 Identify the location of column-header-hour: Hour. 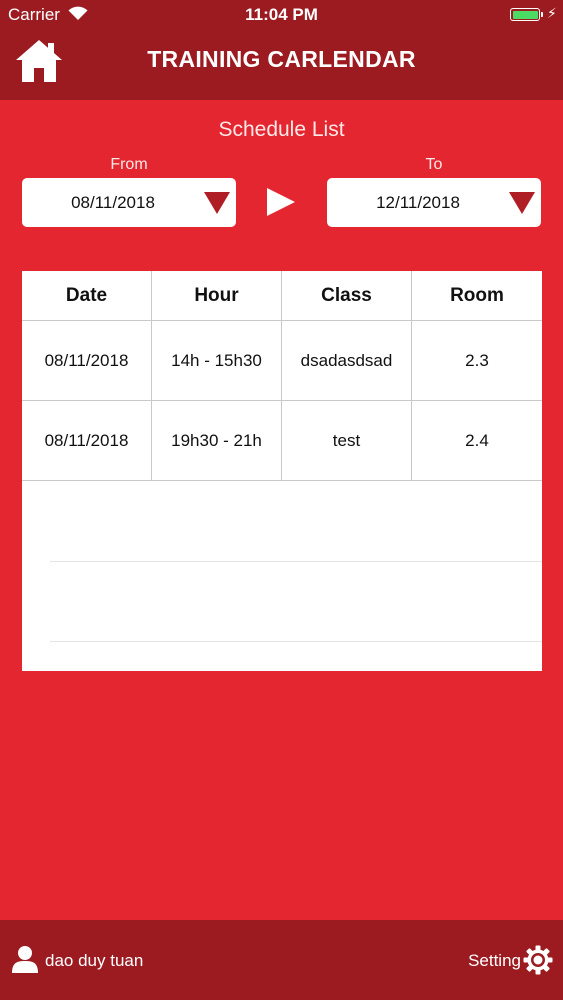
(217, 296).